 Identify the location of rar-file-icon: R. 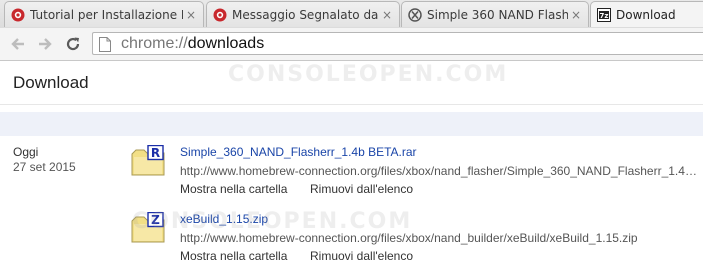
(148, 160).